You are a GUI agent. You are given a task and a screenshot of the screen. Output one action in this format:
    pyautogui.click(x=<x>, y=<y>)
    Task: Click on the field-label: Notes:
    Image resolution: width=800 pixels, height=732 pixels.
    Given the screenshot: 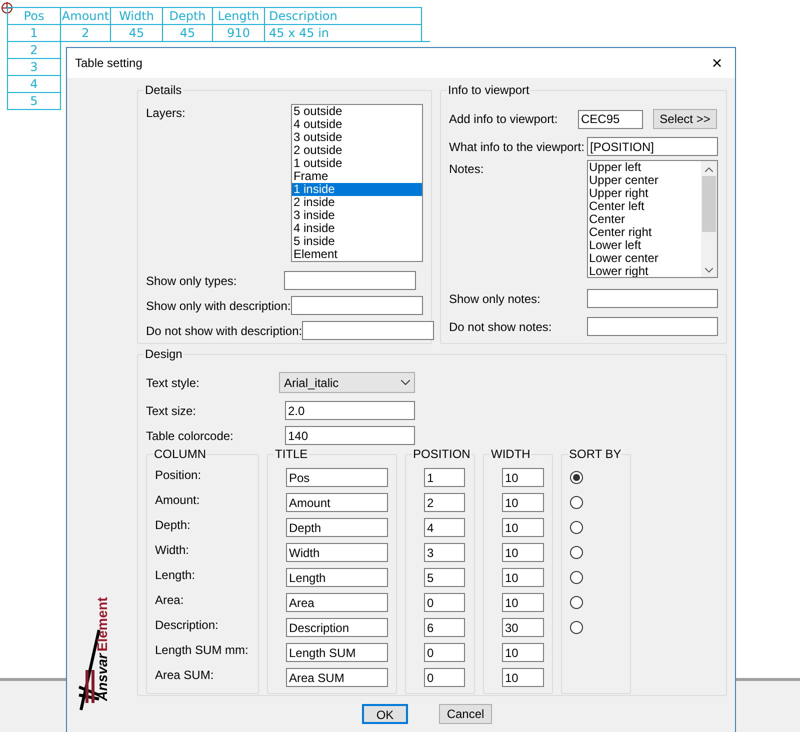 What is the action you would take?
    pyautogui.click(x=467, y=169)
    